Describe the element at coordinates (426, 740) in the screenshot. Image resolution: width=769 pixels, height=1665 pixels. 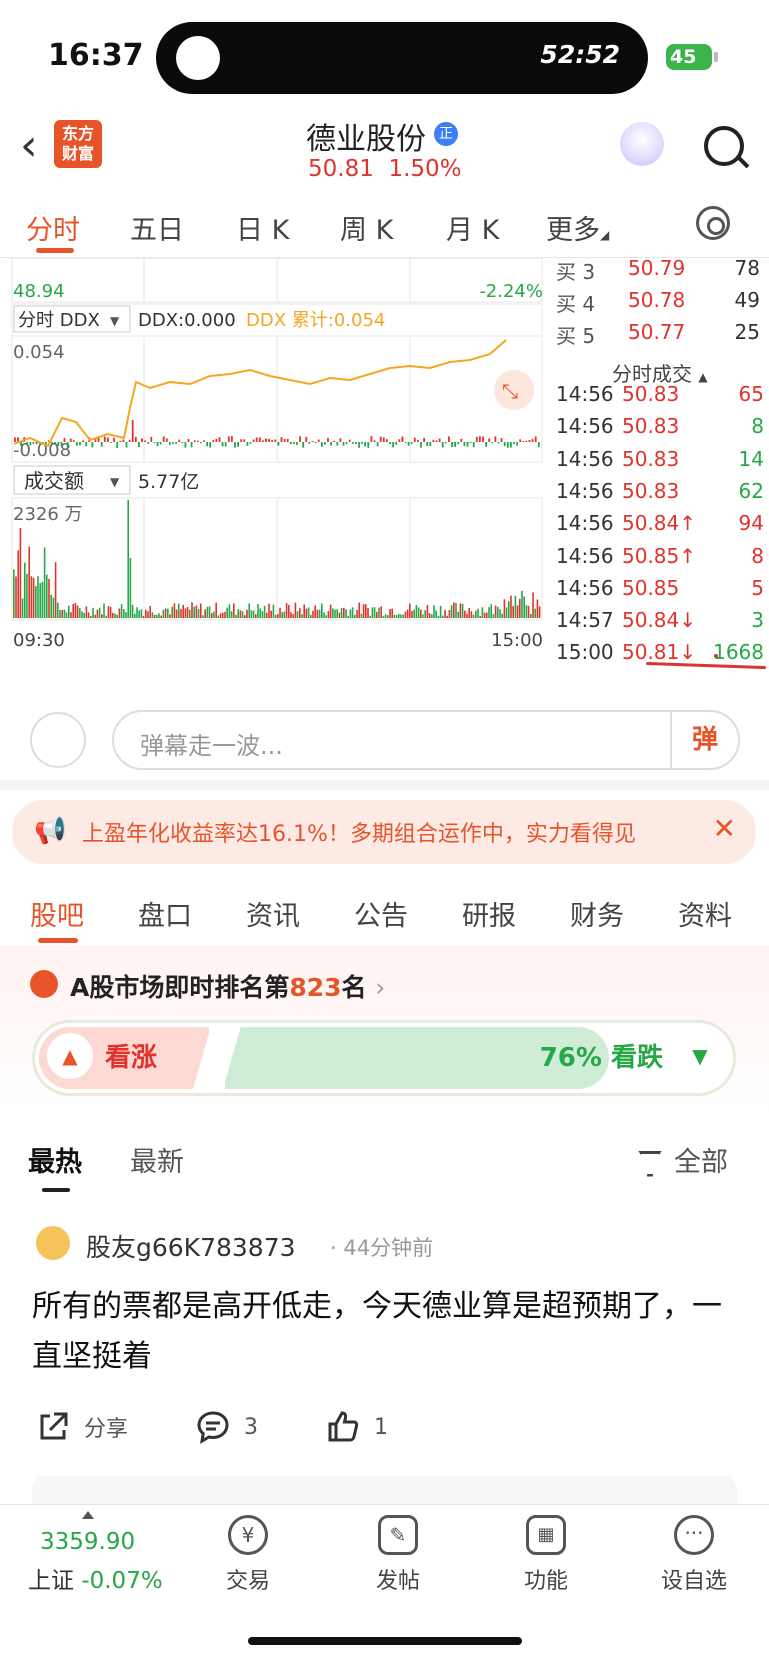
I see `danmu-input: 弹幕走一波... 弹` at that location.